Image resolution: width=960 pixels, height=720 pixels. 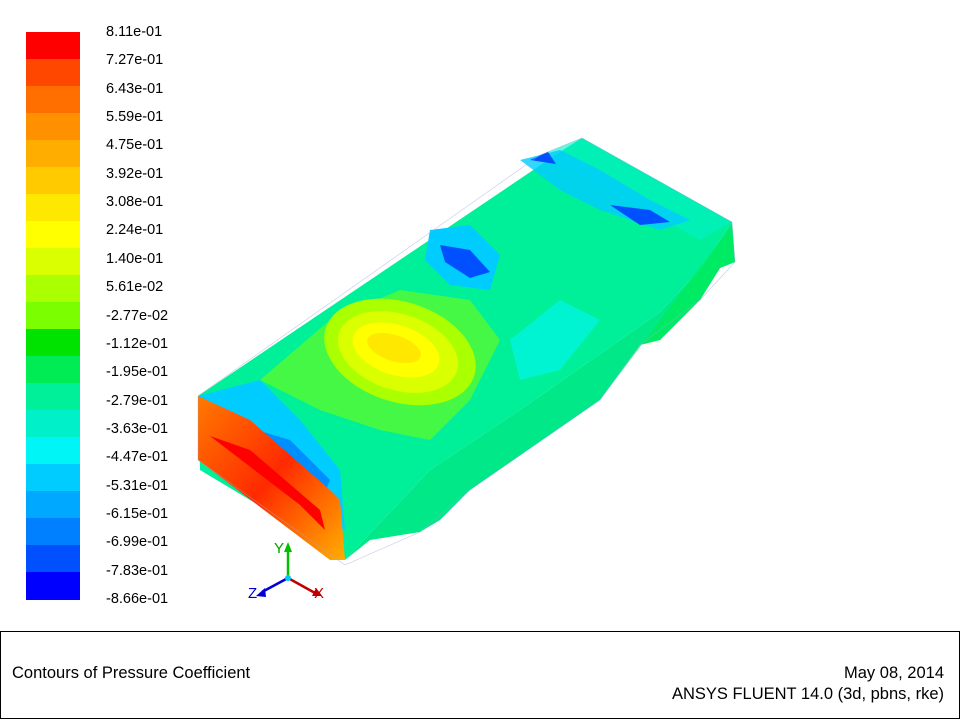 What do you see at coordinates (137, 570) in the screenshot?
I see `legend-tick-label: -7.83e-01` at bounding box center [137, 570].